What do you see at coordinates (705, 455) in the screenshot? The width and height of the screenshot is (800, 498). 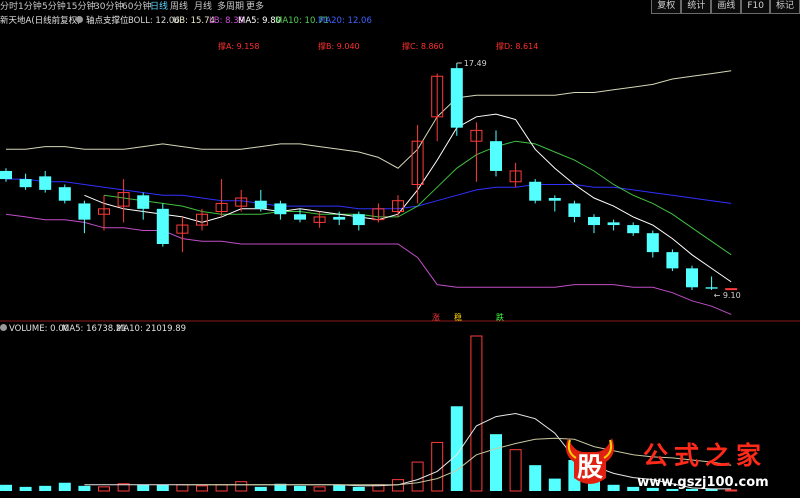 I see `watermark-title: 公式之家` at bounding box center [705, 455].